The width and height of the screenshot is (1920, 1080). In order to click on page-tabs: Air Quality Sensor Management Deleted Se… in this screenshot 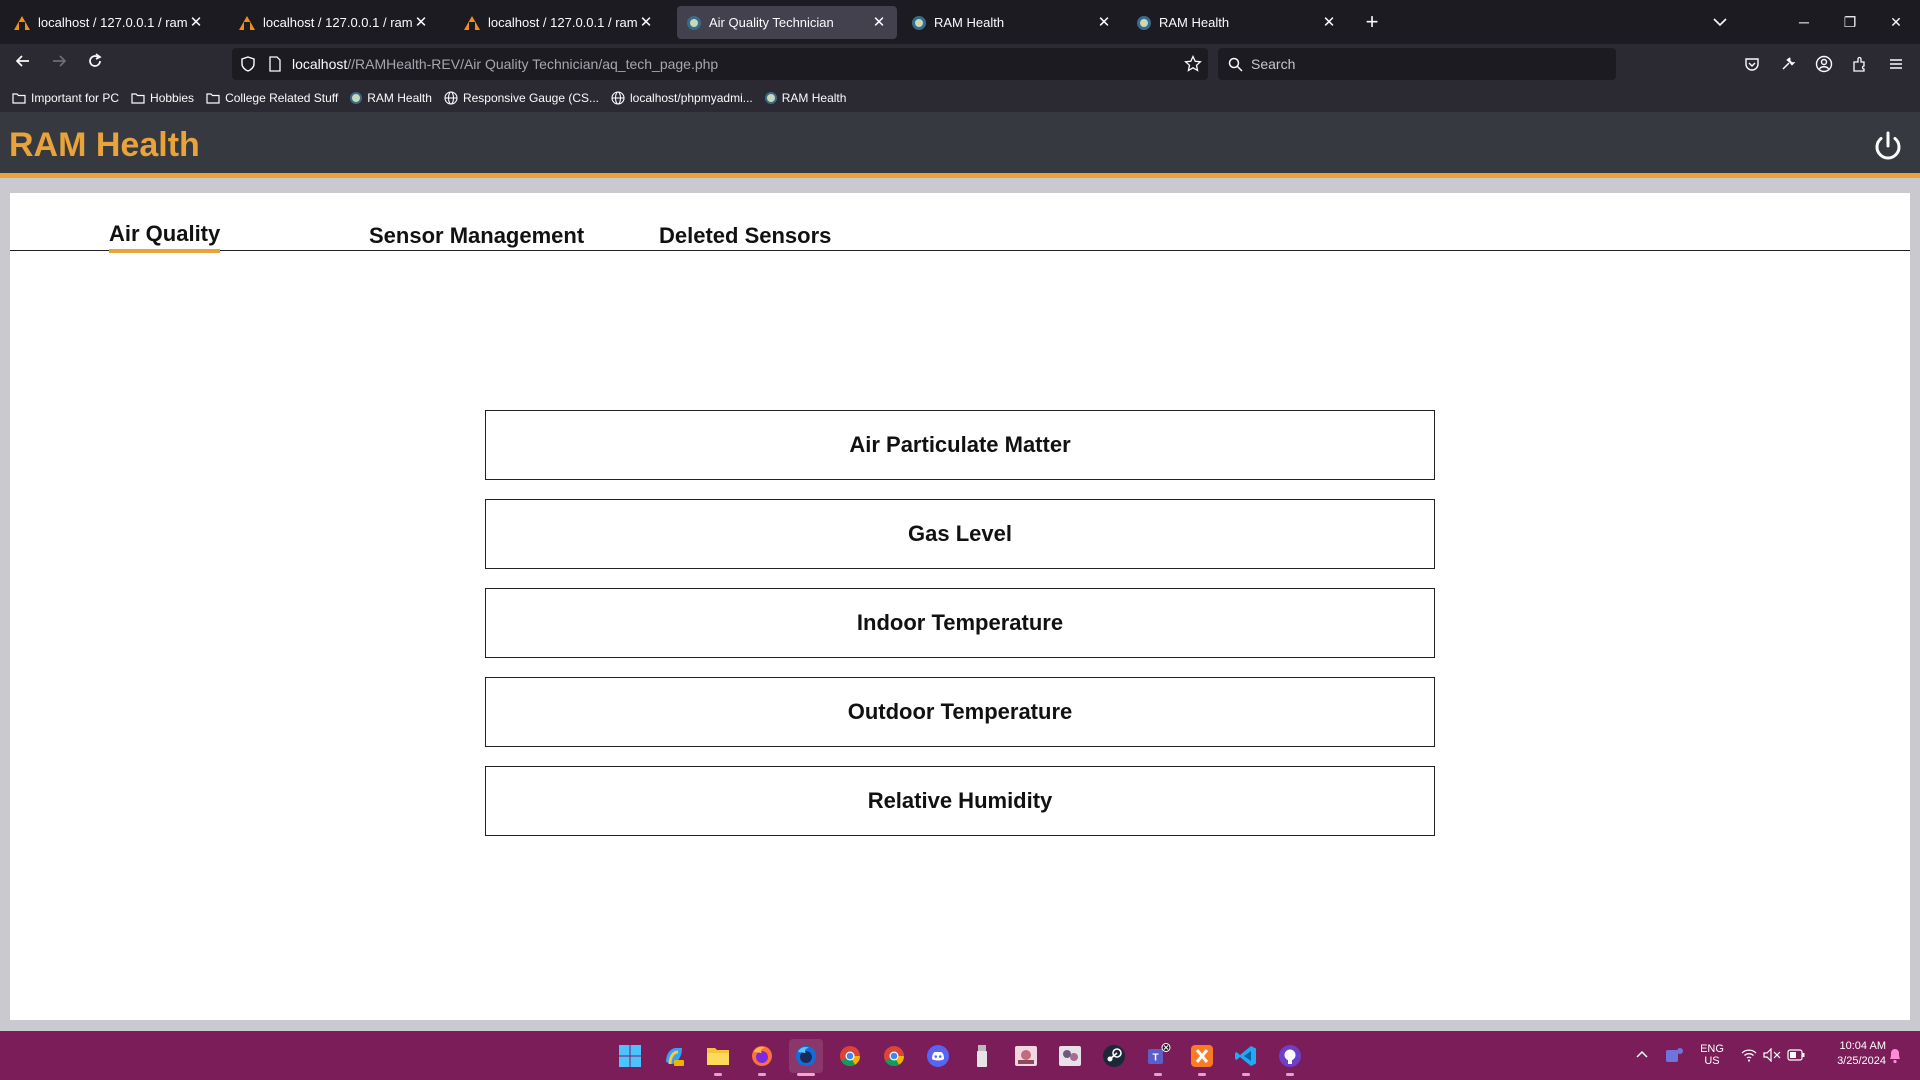, I will do `click(960, 223)`.